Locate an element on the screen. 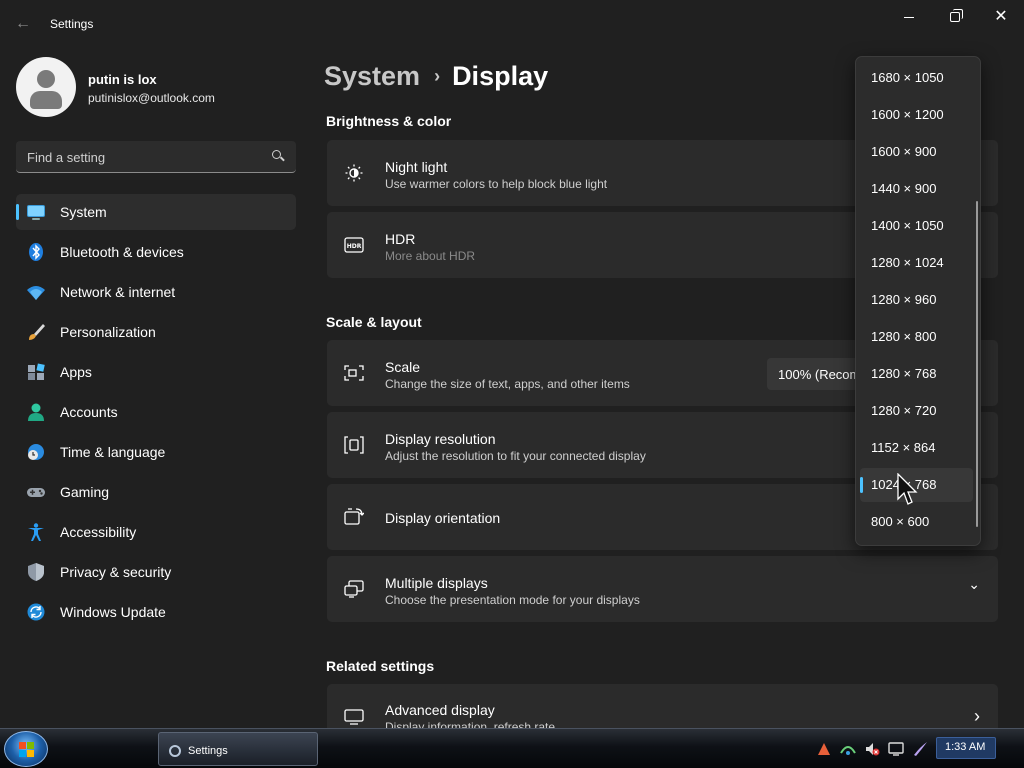 The height and width of the screenshot is (768, 1024). resolution-option: 1440 × 900 is located at coordinates (916, 189).